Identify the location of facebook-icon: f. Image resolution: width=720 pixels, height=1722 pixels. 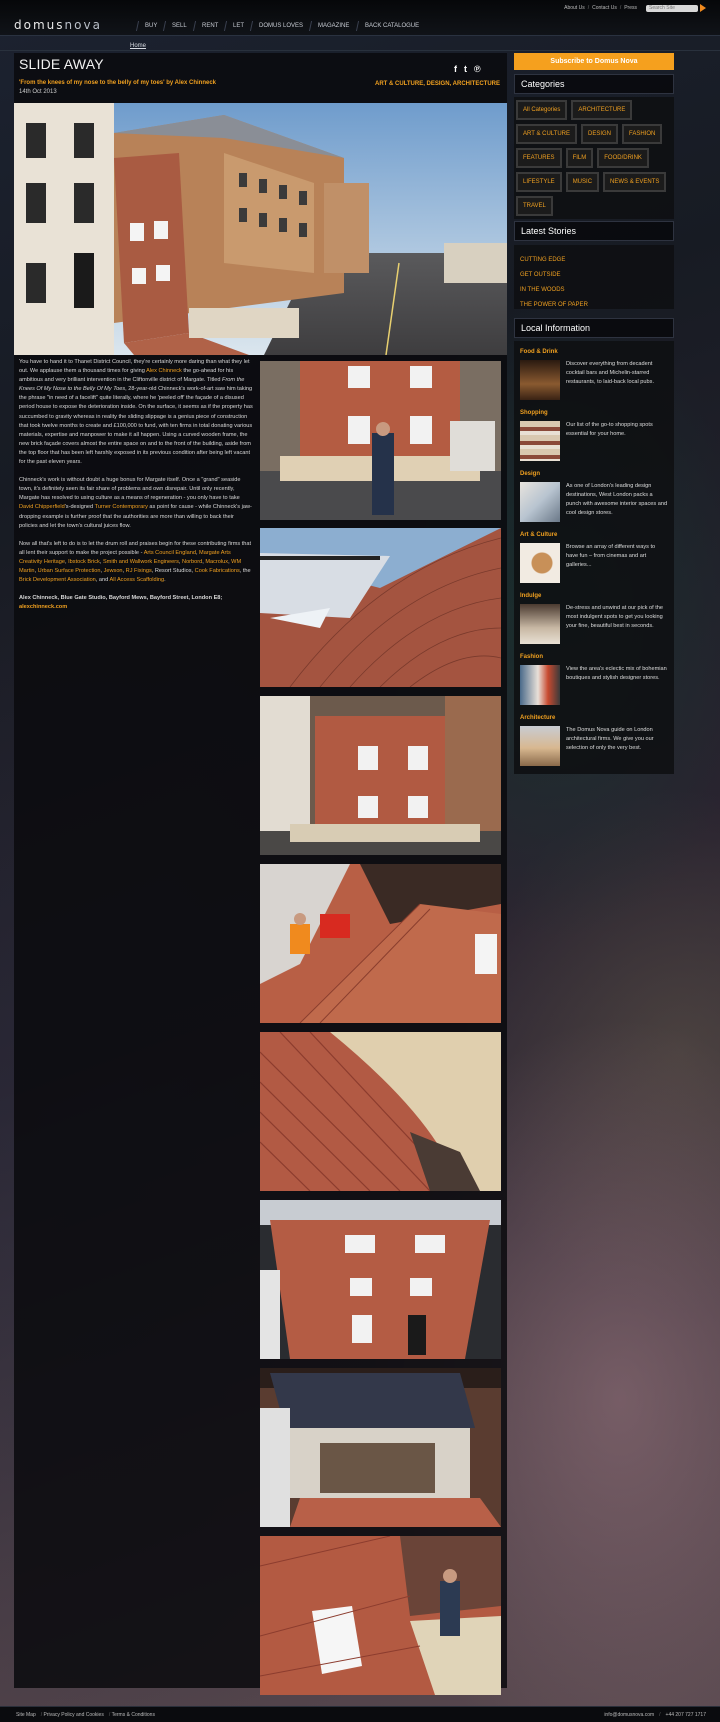
(455, 69).